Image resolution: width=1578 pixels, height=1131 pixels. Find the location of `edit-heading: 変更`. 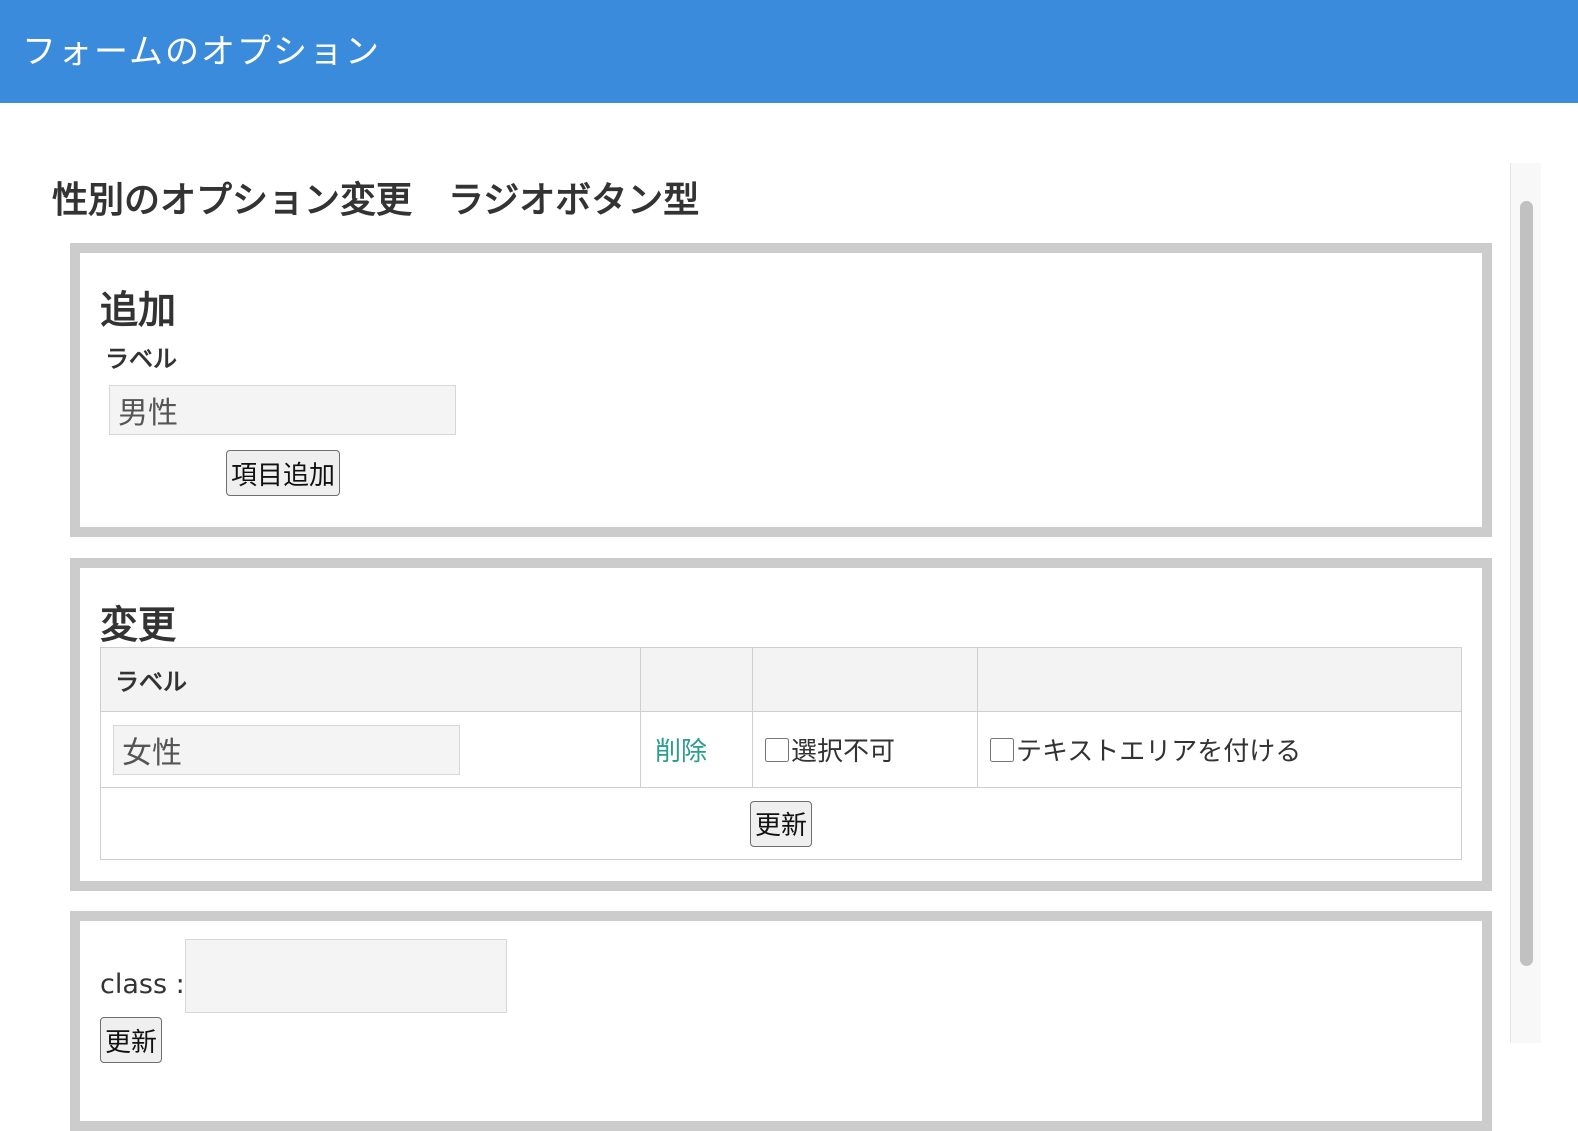

edit-heading: 変更 is located at coordinates (138, 625).